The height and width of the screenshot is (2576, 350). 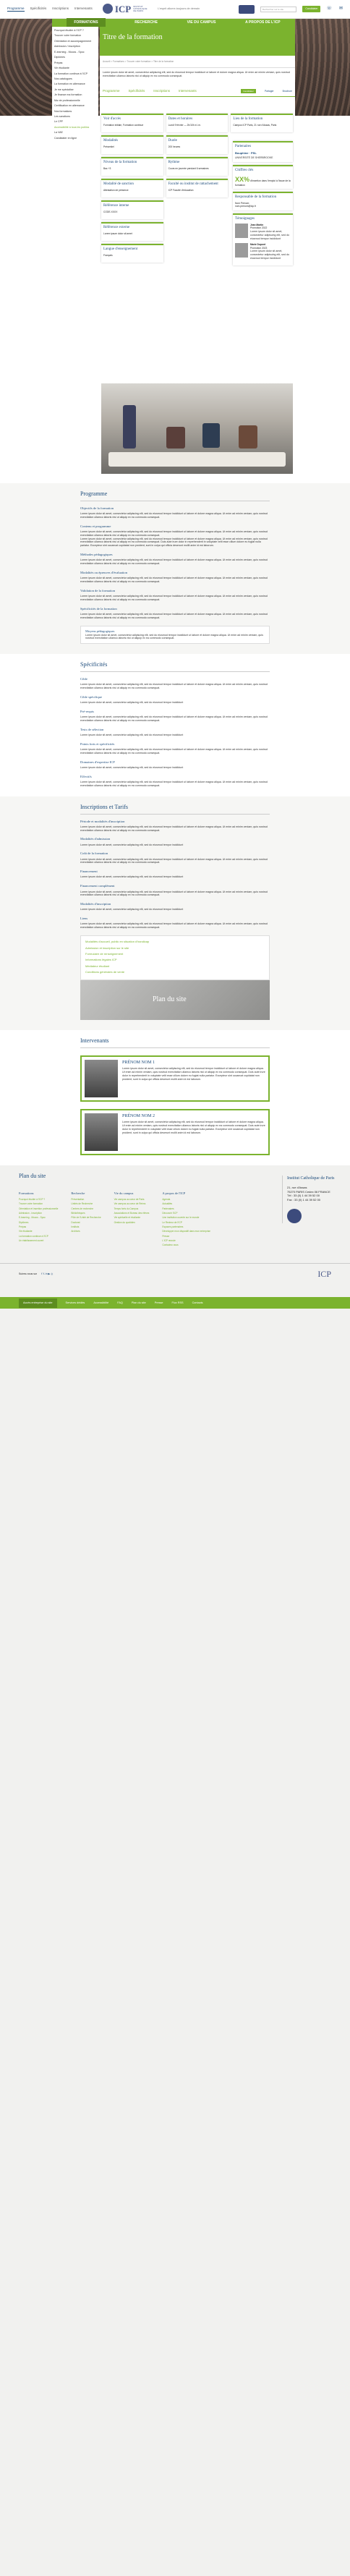 I want to click on footer-link: Espaces partenaires, so click(x=186, y=1226).